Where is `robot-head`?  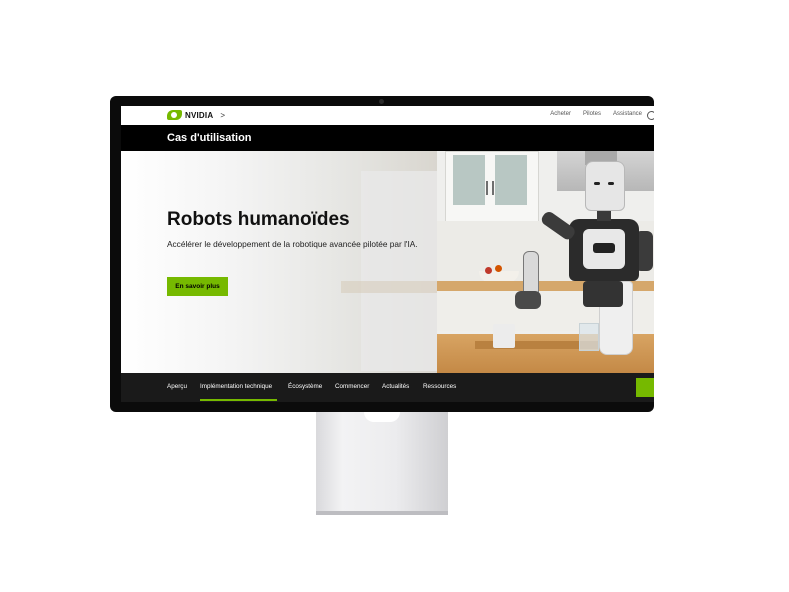 robot-head is located at coordinates (605, 186).